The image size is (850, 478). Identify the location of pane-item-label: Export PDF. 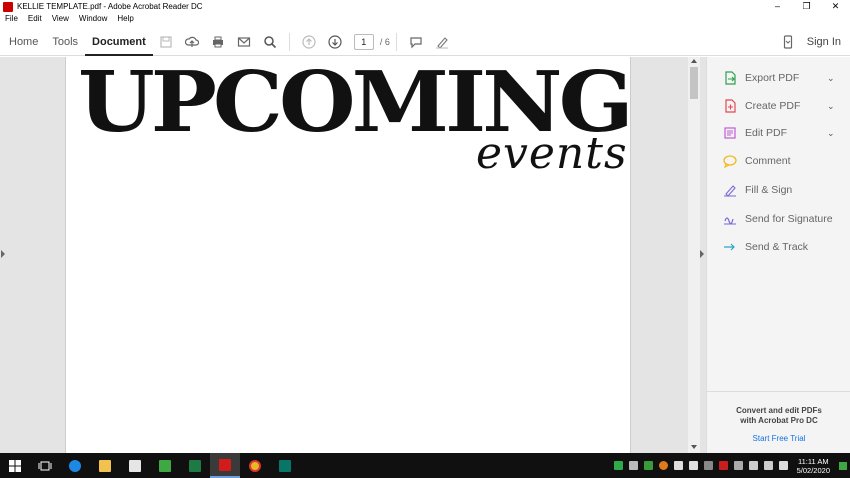
(772, 78).